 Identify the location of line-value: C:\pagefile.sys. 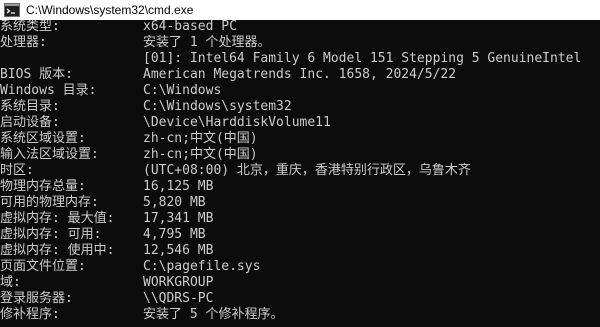
(202, 266).